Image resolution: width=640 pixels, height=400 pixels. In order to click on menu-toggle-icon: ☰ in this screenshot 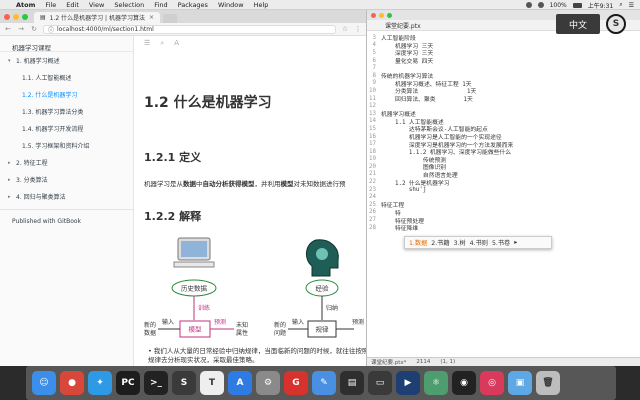, I will do `click(147, 43)`.